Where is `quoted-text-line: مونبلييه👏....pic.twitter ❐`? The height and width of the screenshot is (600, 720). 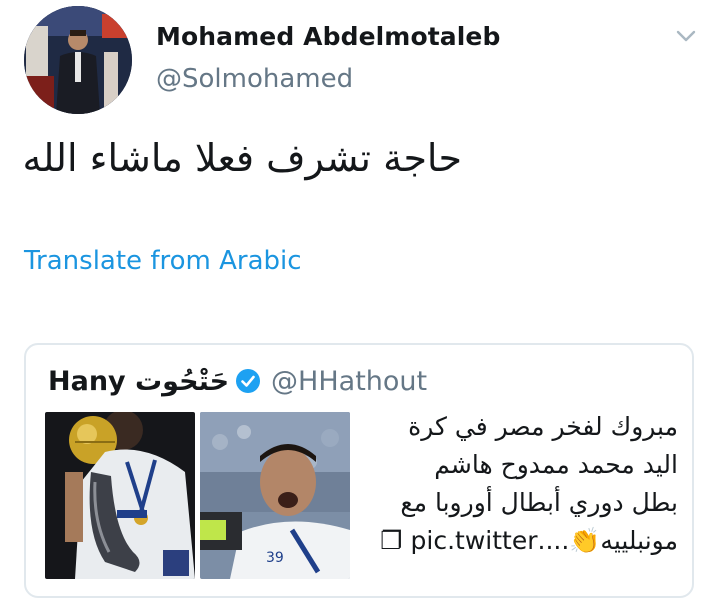 quoted-text-line: مونبلييه👏....pic.twitter ❐ is located at coordinates (529, 540).